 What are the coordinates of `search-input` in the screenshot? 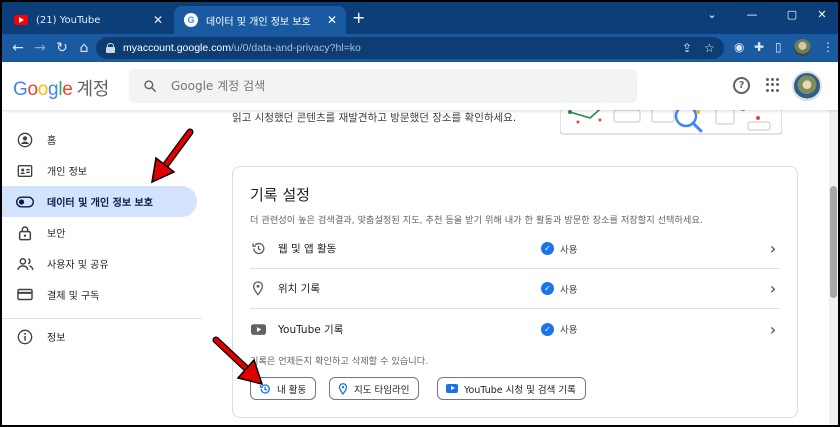 It's located at (381, 86).